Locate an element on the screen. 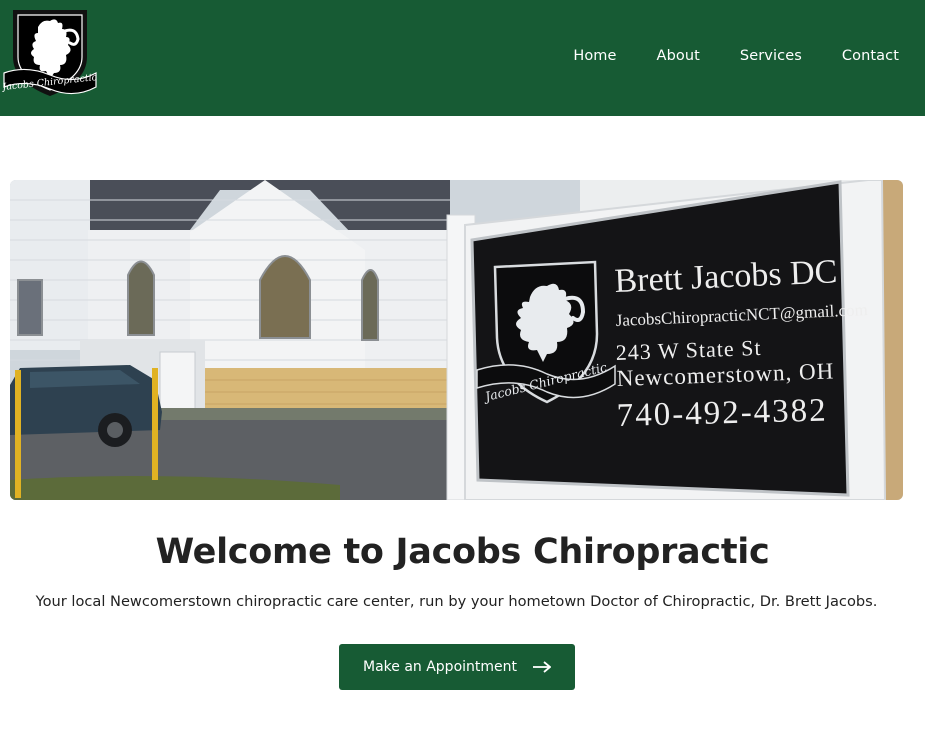 The height and width of the screenshot is (740, 925). arrow-right-icon is located at coordinates (542, 667).